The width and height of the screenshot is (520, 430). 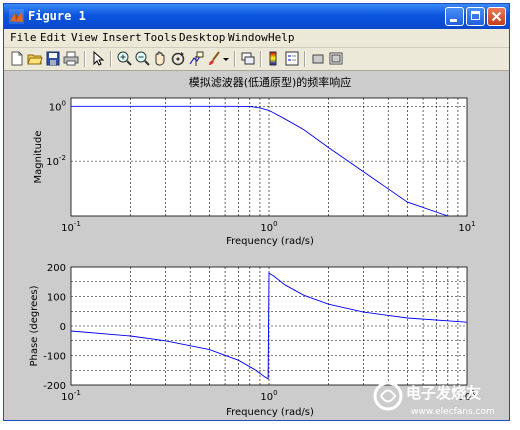 What do you see at coordinates (71, 396) in the screenshot?
I see `phase-xtick-label: 10-1` at bounding box center [71, 396].